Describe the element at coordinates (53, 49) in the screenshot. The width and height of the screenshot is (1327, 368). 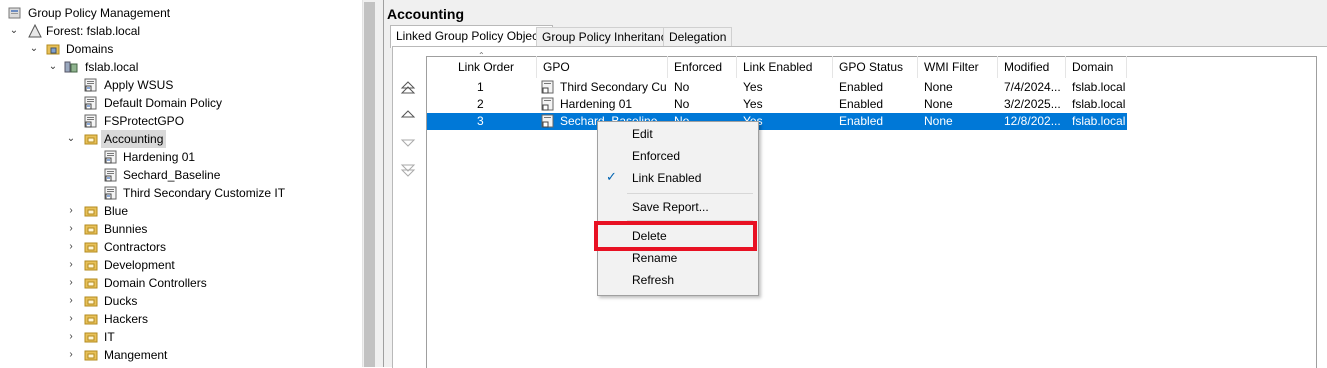
I see `domains-folder-icon` at that location.